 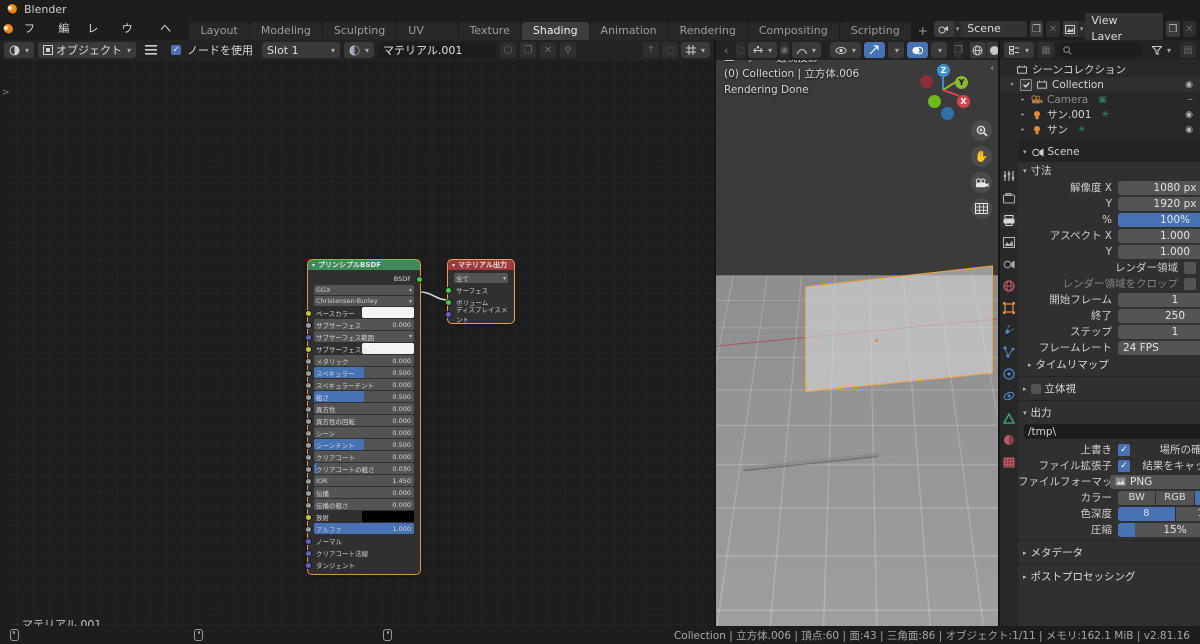 What do you see at coordinates (1026, 84) in the screenshot?
I see `outliner-checkbox` at bounding box center [1026, 84].